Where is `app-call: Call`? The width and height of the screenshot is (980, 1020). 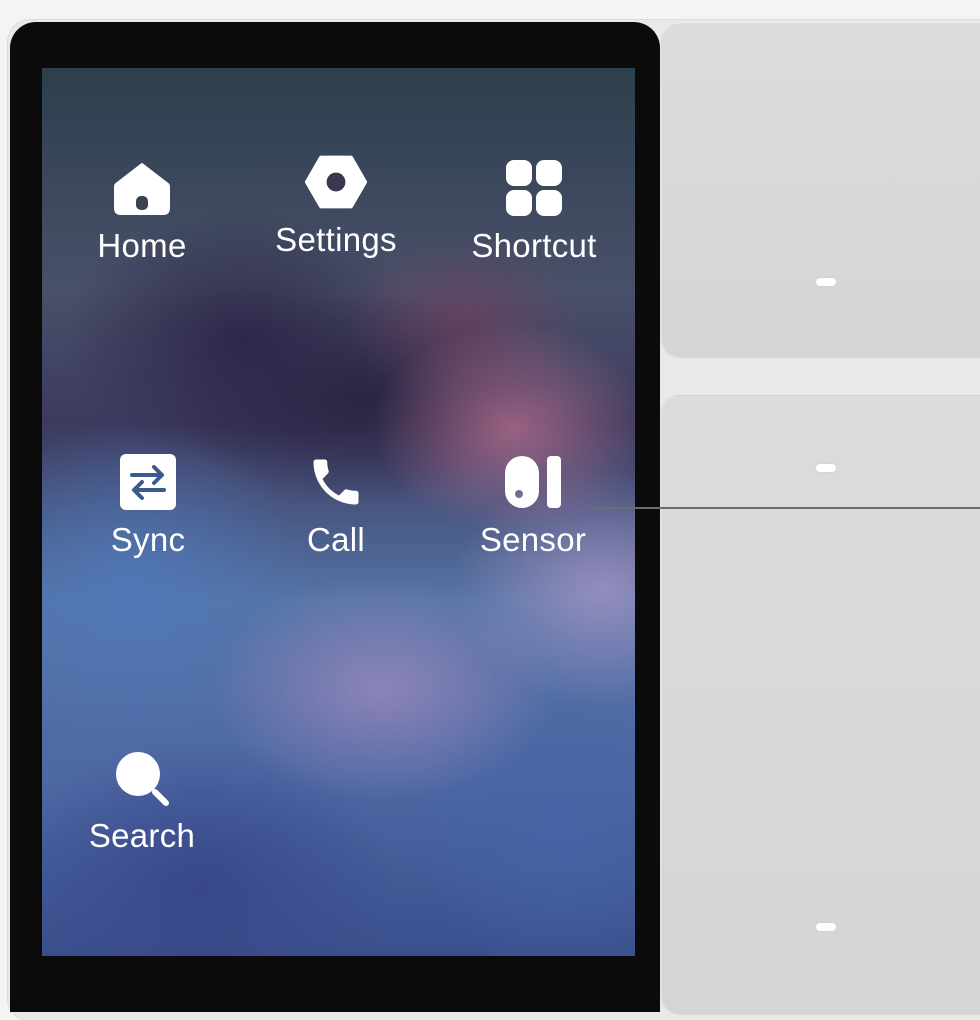 app-call: Call is located at coordinates (336, 505).